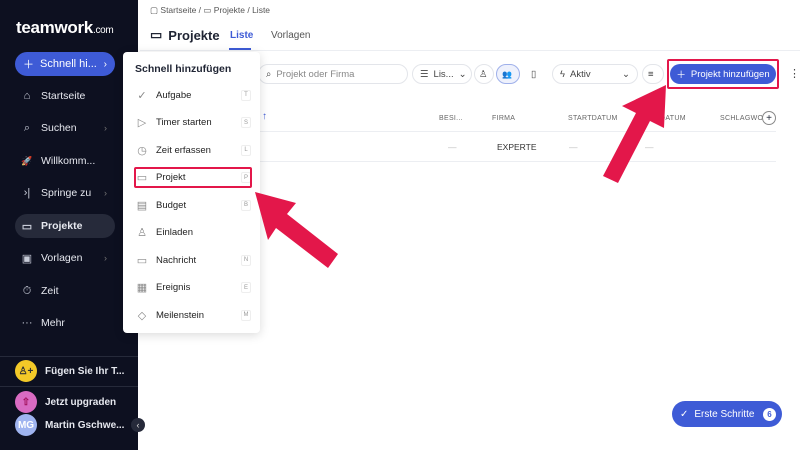 The image size is (800, 450). What do you see at coordinates (684, 414) in the screenshot?
I see `check-circle-icon: ✓` at bounding box center [684, 414].